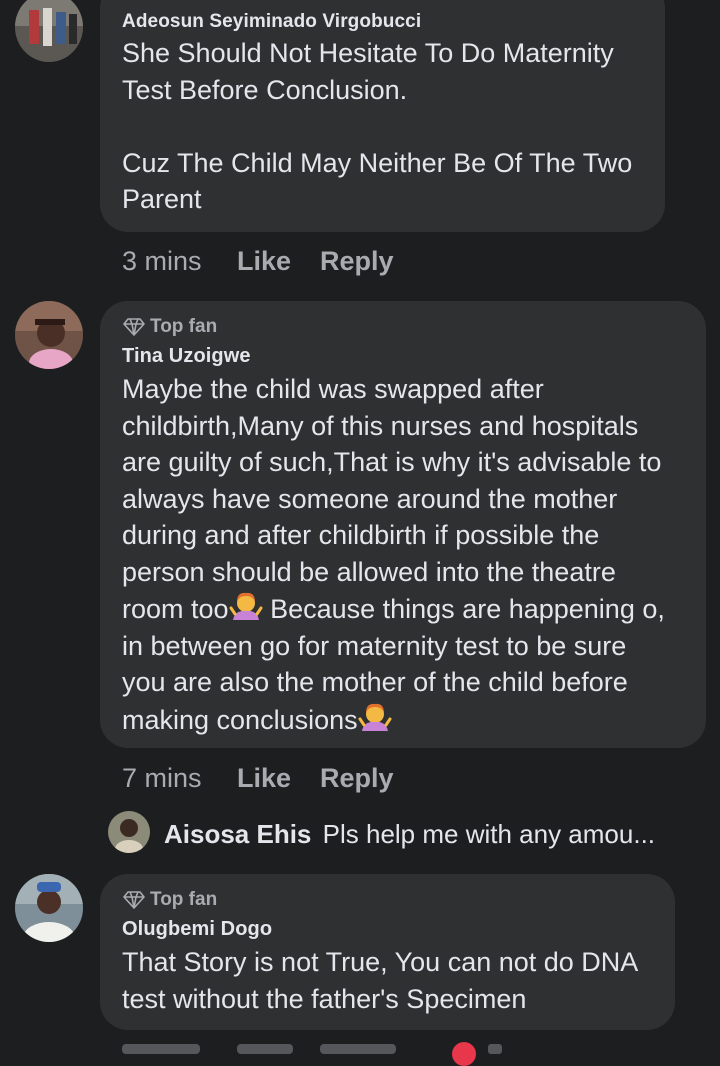 The image size is (720, 1066). What do you see at coordinates (271, 22) in the screenshot?
I see `comment-author: Adeosun Seyiminado Virgobucci` at bounding box center [271, 22].